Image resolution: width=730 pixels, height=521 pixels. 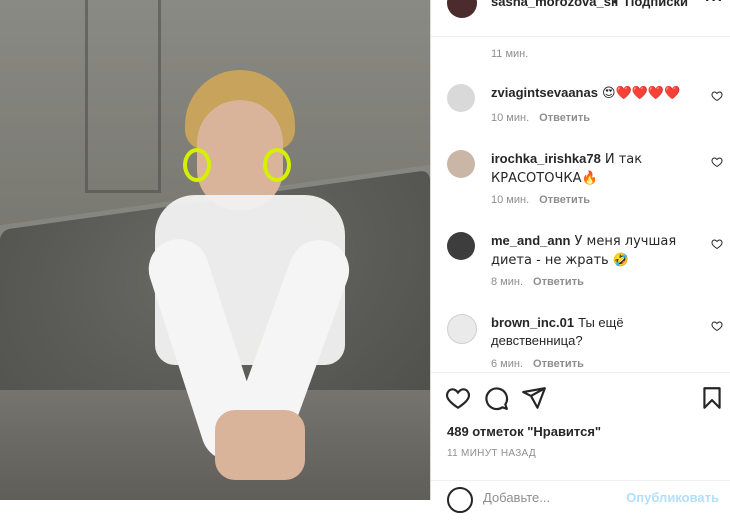 I want to click on post-header: sasha_morozova_sil • Подписки ···, so click(x=580, y=18).